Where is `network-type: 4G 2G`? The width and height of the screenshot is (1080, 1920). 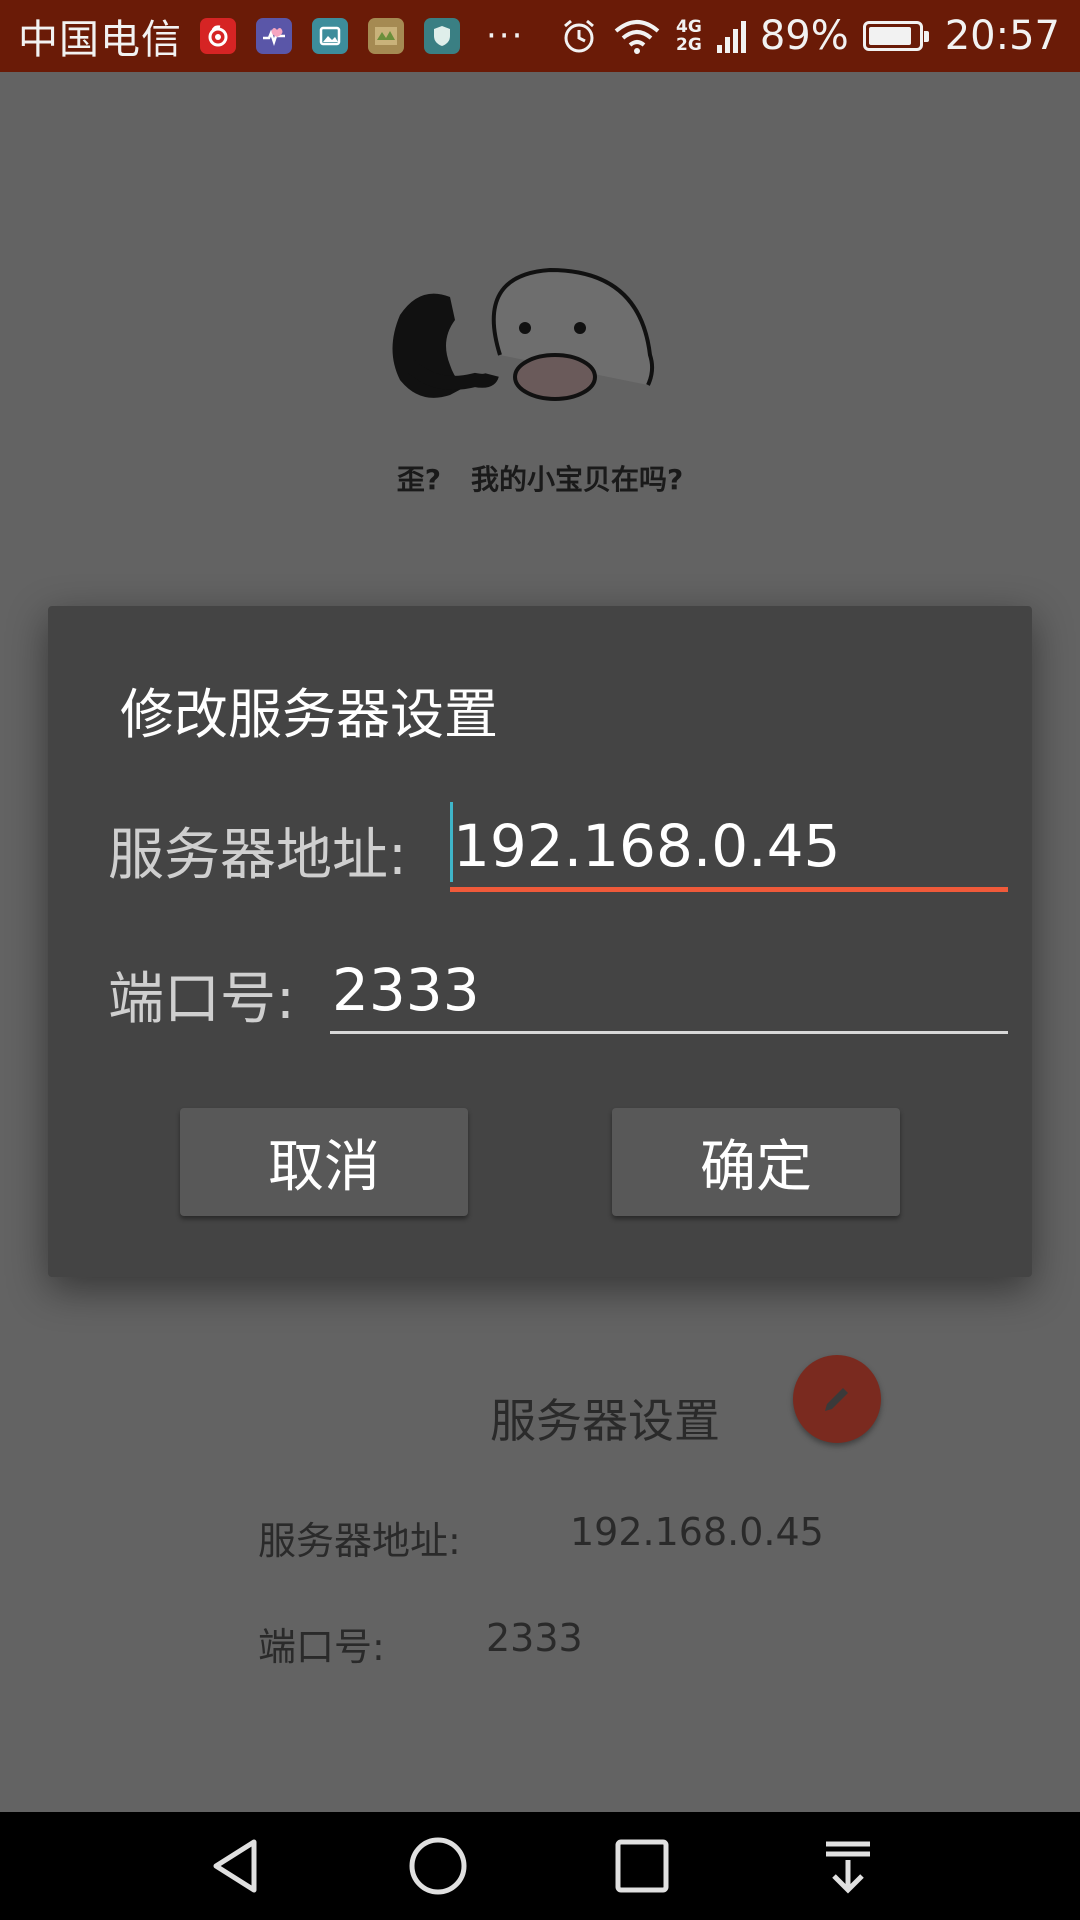
network-type: 4G 2G is located at coordinates (689, 36).